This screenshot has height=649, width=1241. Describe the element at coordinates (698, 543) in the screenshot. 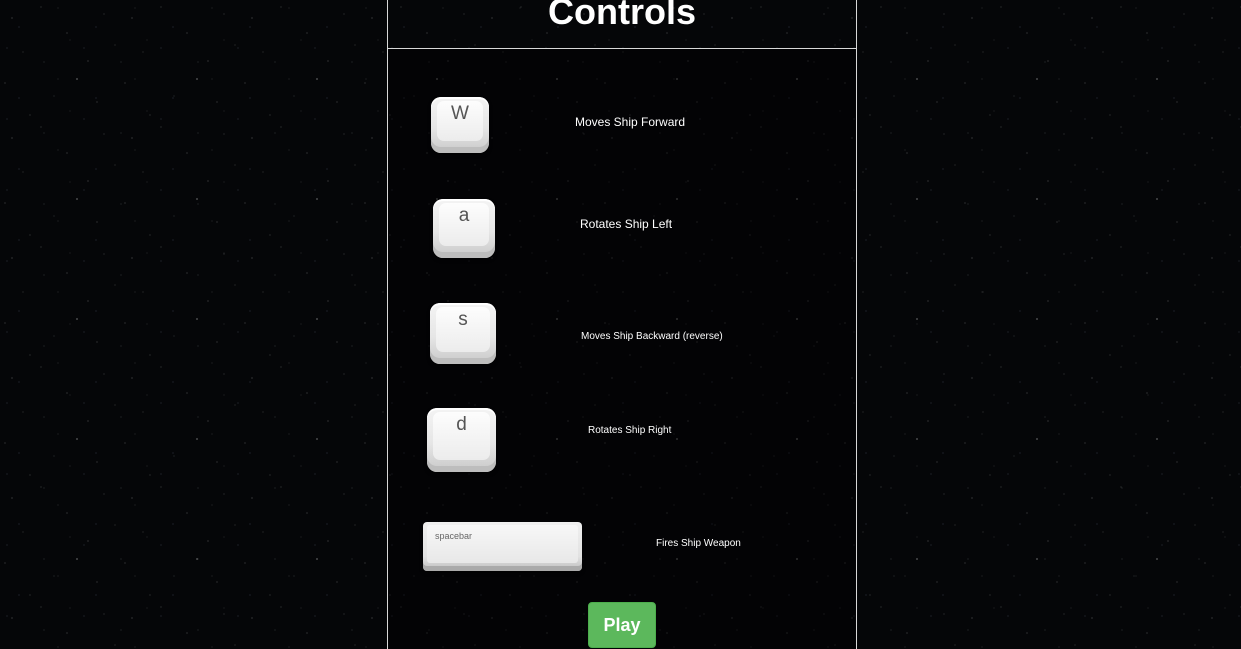

I see `control-description-spacebar: Fires Ship Weapon` at that location.